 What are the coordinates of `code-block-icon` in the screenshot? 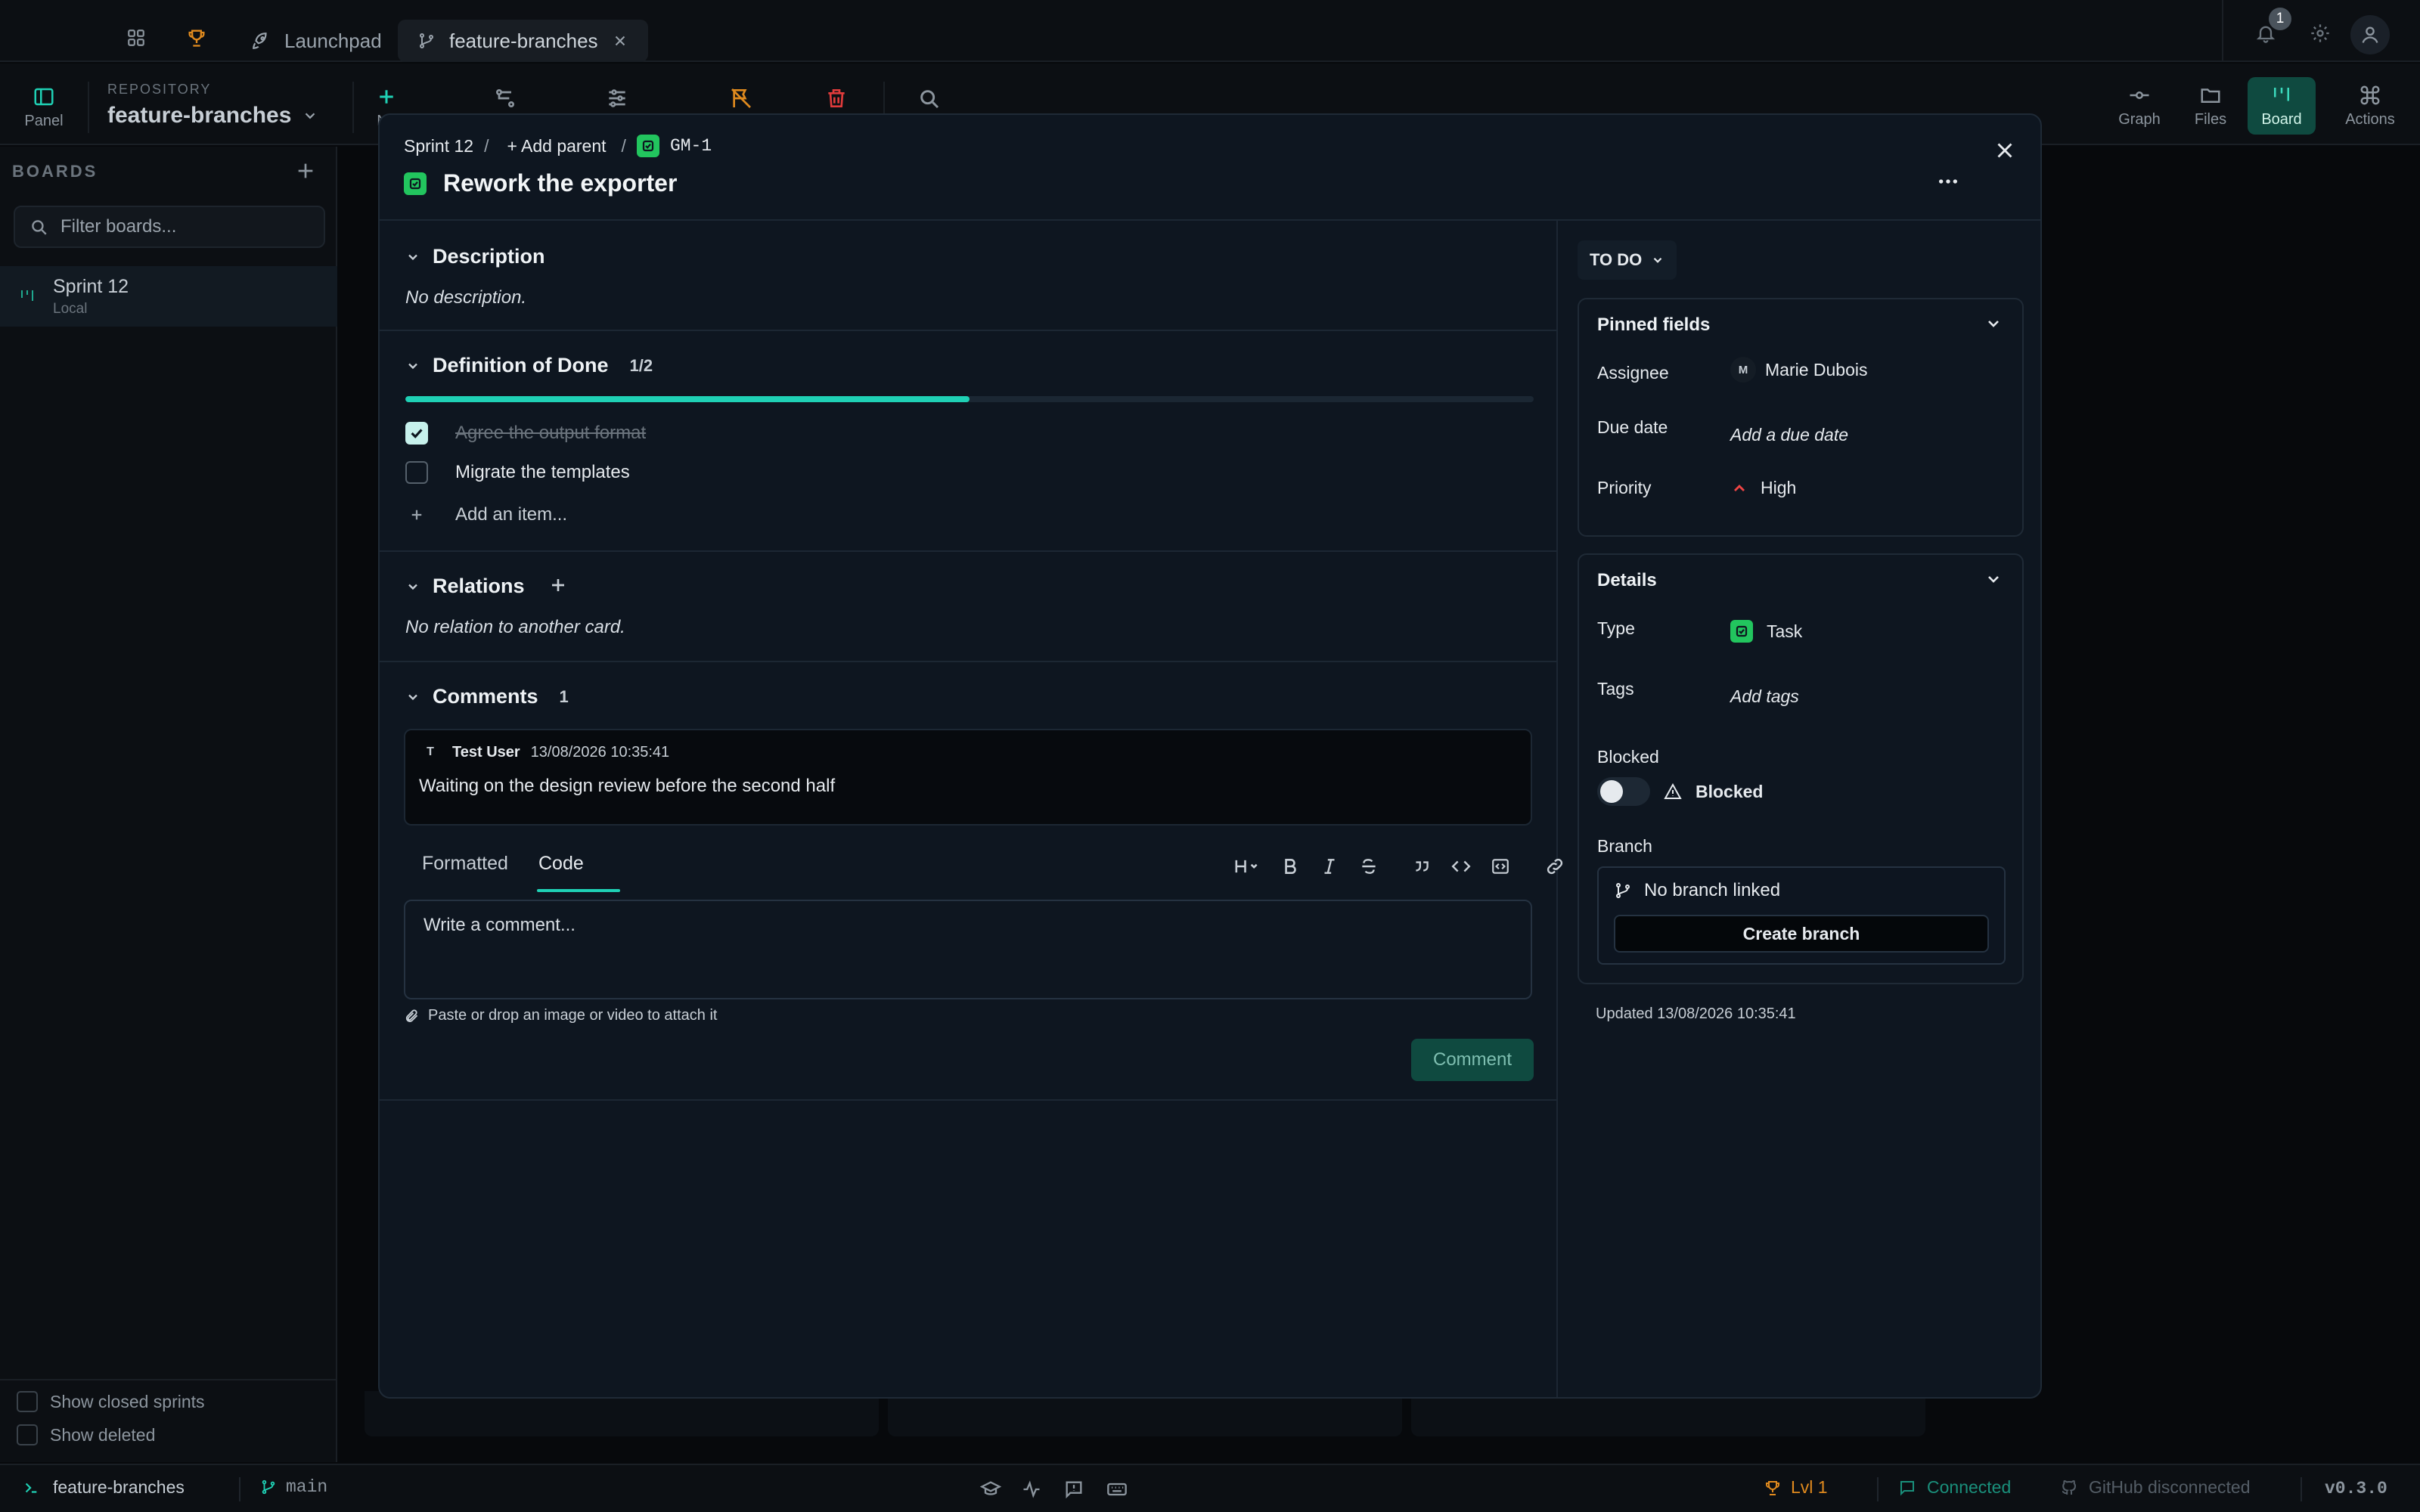 It's located at (1500, 867).